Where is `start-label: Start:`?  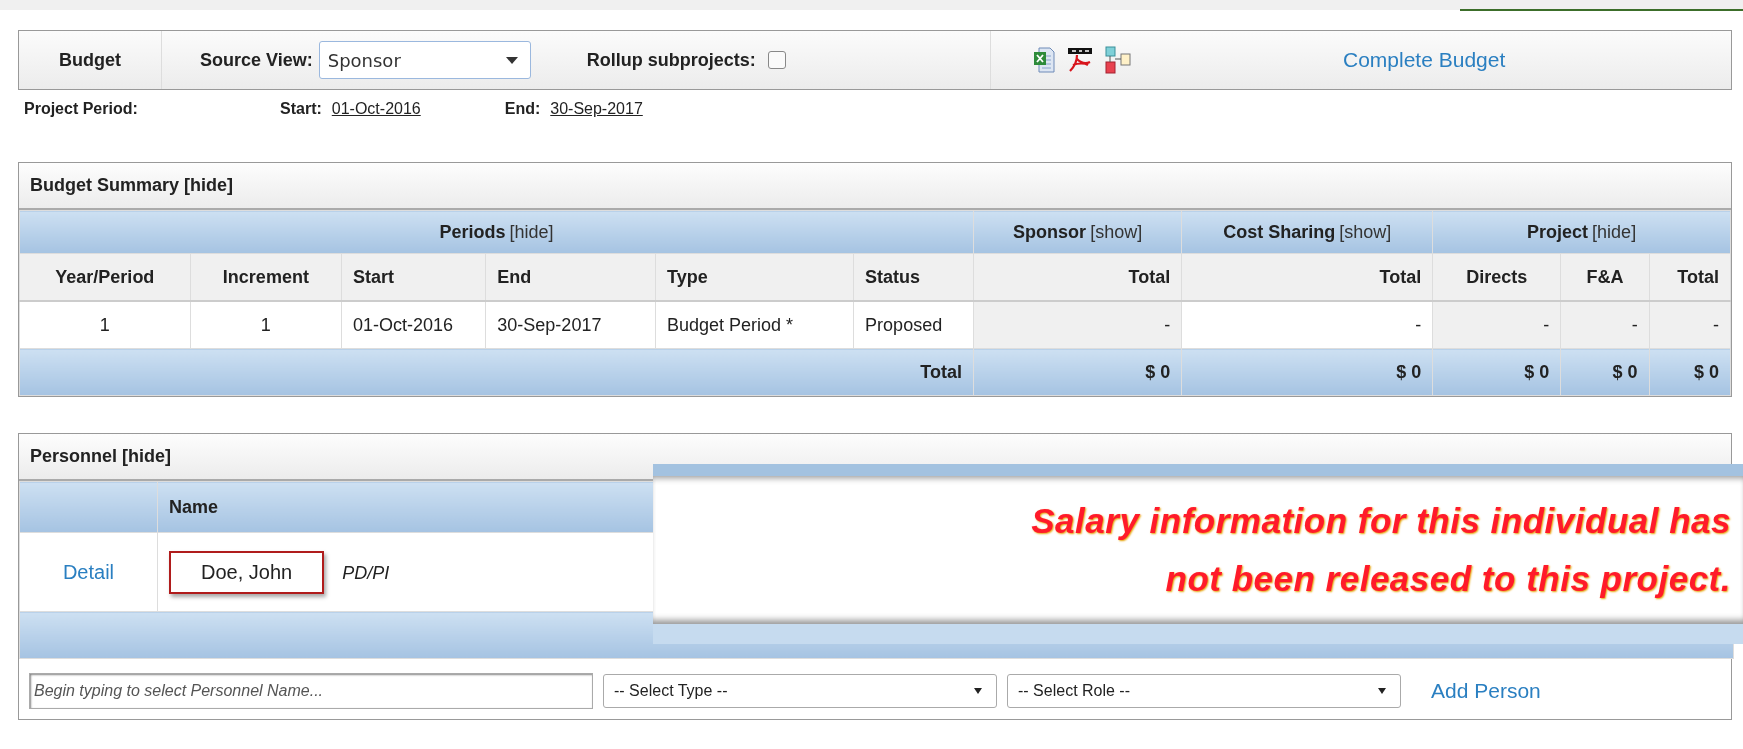 start-label: Start: is located at coordinates (301, 109).